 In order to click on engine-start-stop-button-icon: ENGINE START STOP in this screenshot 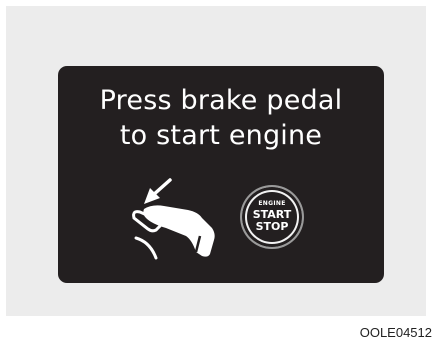, I will do `click(272, 217)`.